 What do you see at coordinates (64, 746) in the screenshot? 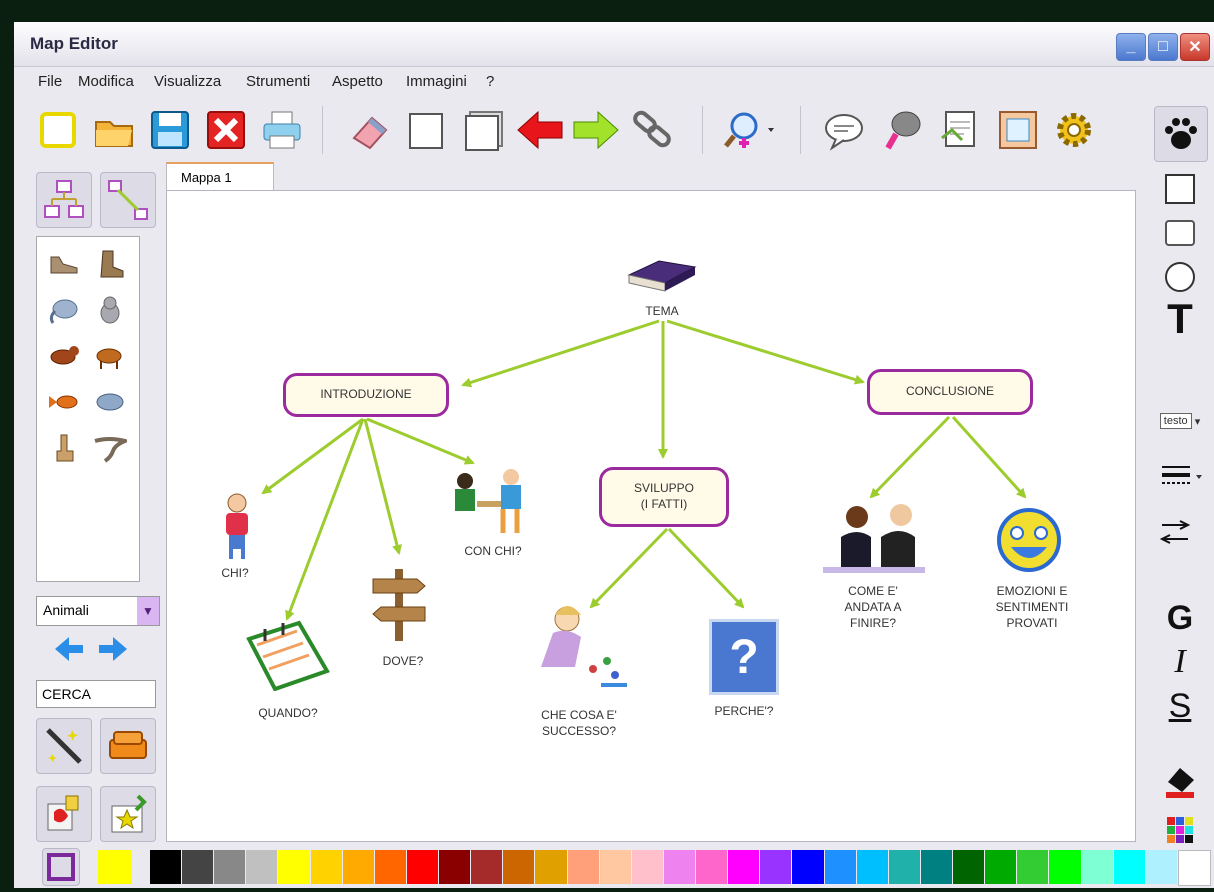
I see `magic-wand-icon` at bounding box center [64, 746].